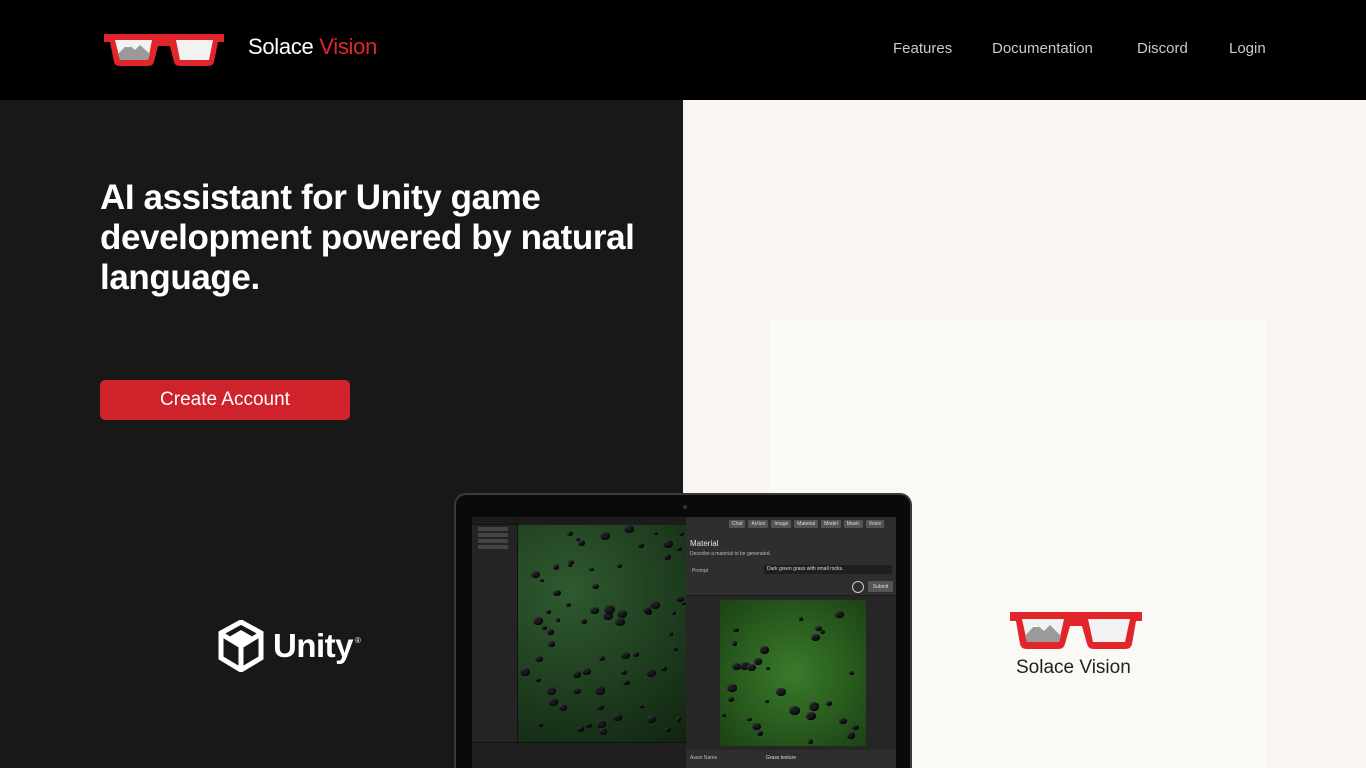 The height and width of the screenshot is (768, 1366). What do you see at coordinates (1042, 48) in the screenshot?
I see `nav-documentation-link: Documentation` at bounding box center [1042, 48].